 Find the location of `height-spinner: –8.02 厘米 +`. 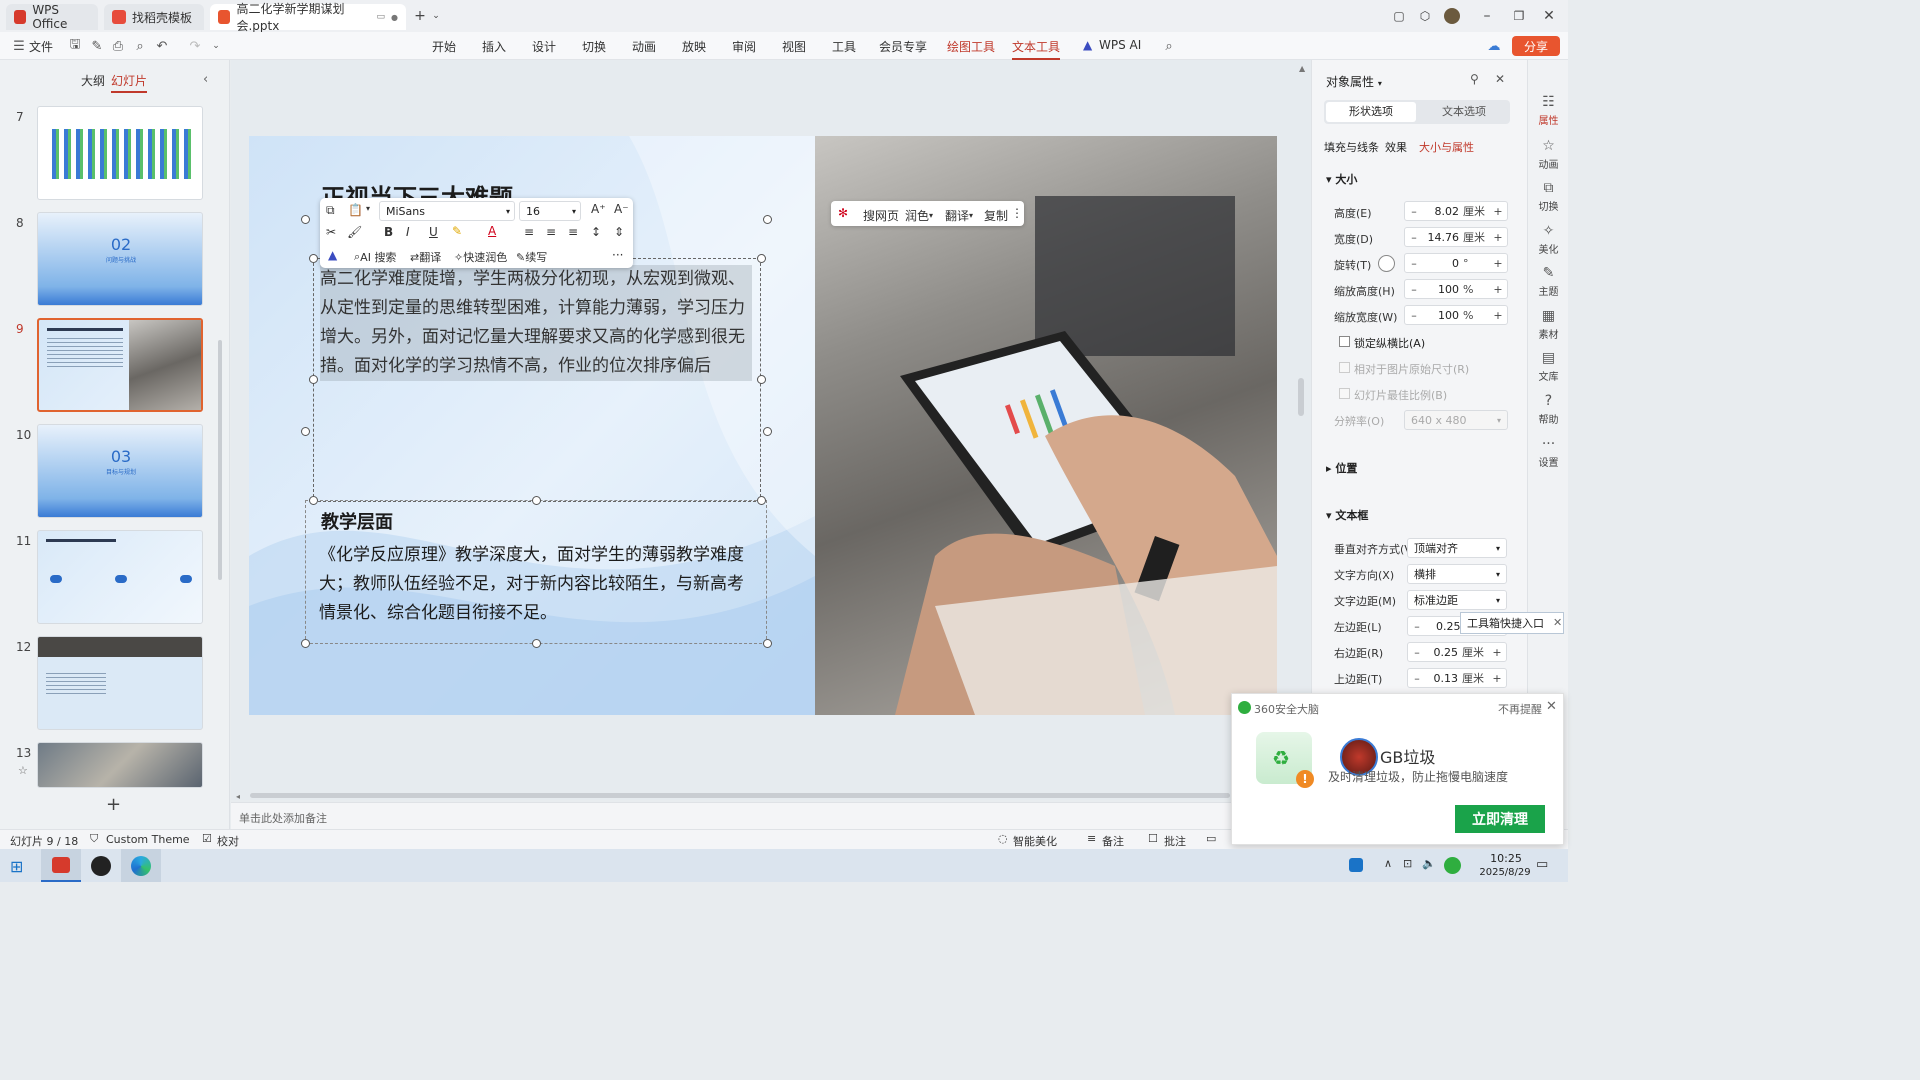

height-spinner: –8.02 厘米 + is located at coordinates (1456, 211).